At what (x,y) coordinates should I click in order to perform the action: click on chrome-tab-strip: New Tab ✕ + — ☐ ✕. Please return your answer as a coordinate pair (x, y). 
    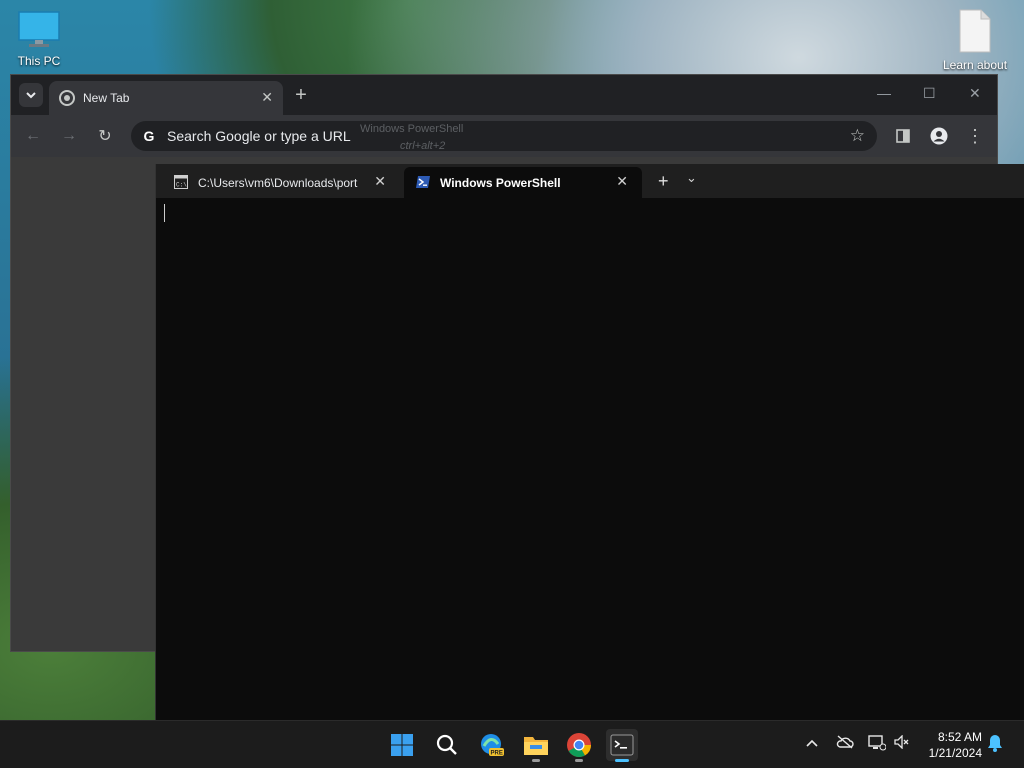
    Looking at the image, I should click on (504, 95).